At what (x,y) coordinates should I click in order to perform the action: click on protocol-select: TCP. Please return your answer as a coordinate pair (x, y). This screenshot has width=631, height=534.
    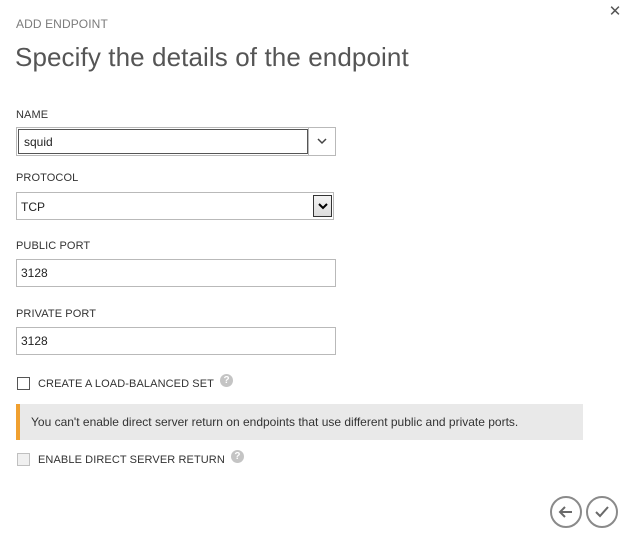
    Looking at the image, I should click on (175, 206).